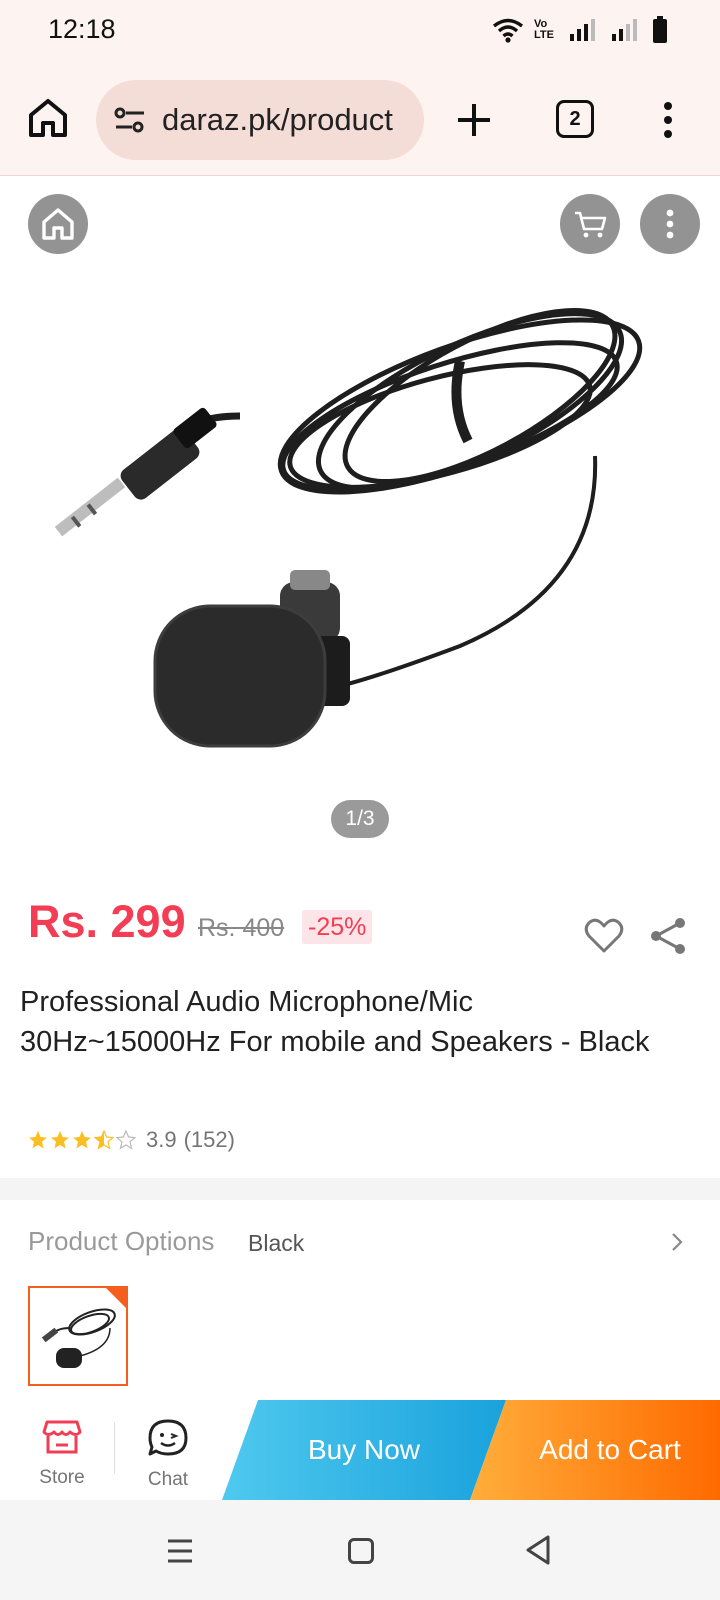  I want to click on audio-jack, so click(135, 472).